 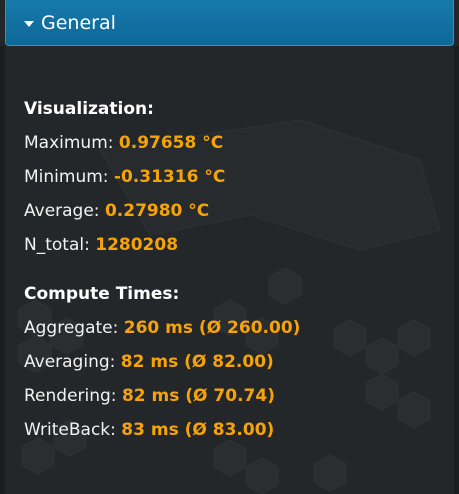 What do you see at coordinates (57, 245) in the screenshot?
I see `n-total-label: N_total:` at bounding box center [57, 245].